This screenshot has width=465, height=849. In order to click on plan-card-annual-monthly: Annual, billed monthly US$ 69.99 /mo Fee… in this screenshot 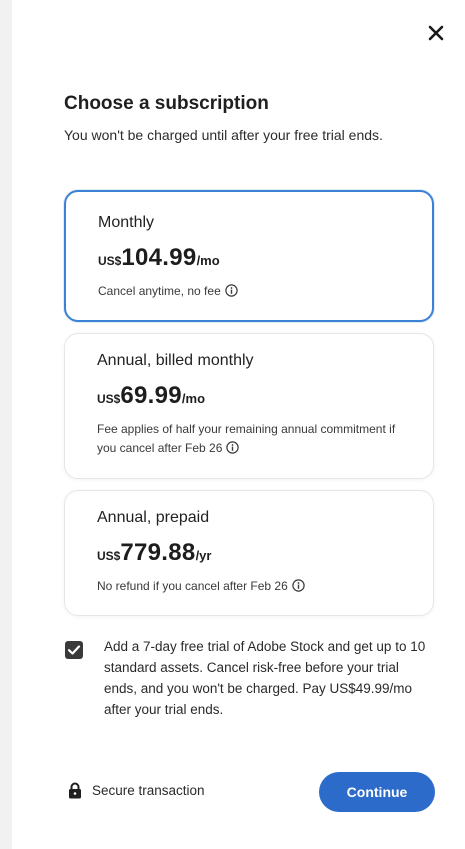, I will do `click(249, 406)`.